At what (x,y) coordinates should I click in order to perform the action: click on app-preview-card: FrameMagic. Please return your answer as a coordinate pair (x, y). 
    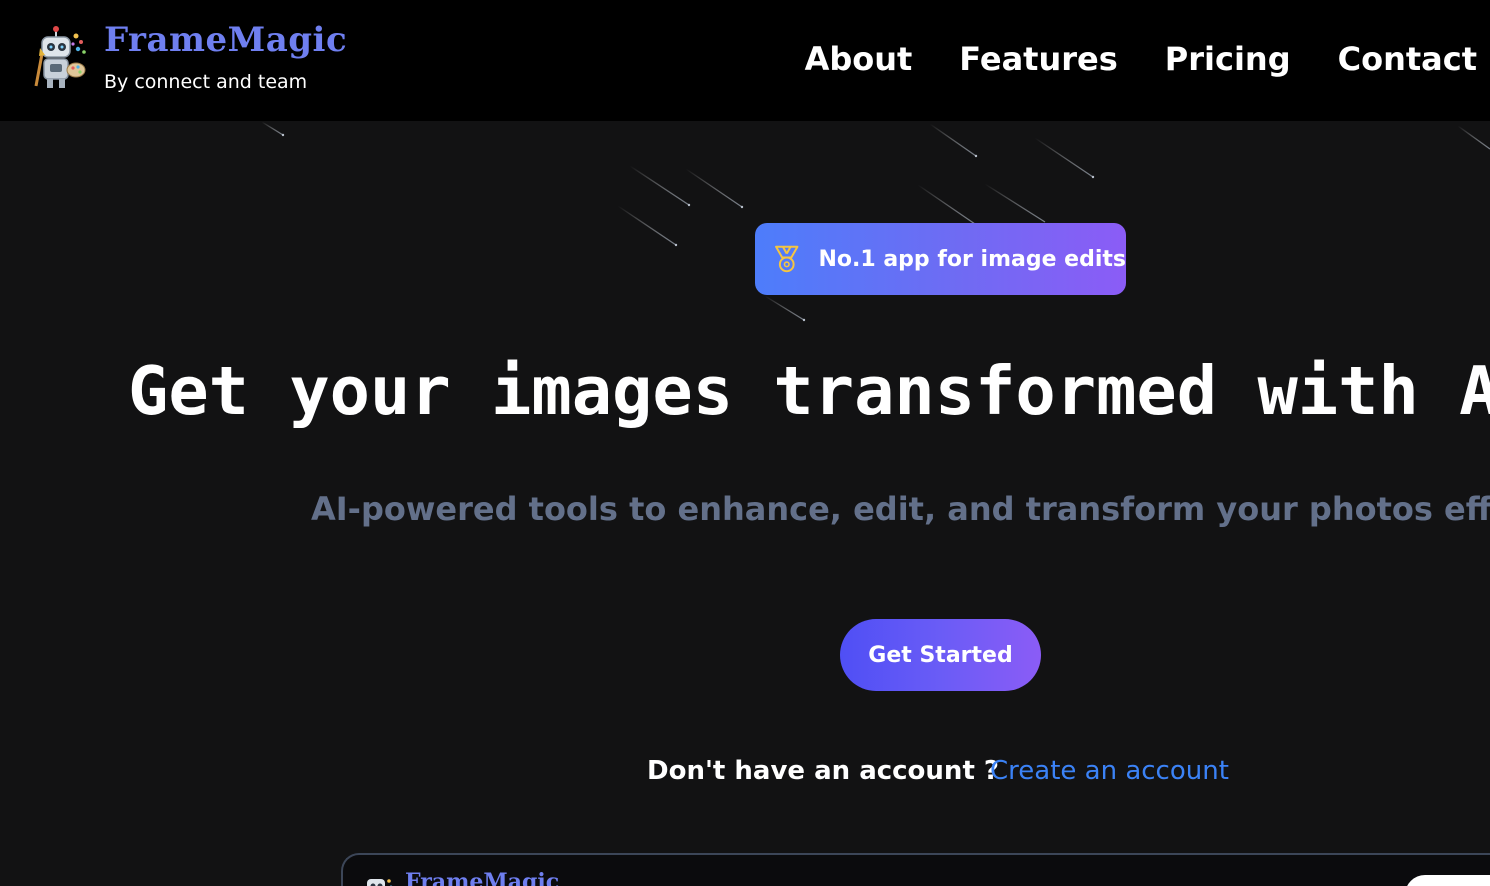
    Looking at the image, I should click on (915, 869).